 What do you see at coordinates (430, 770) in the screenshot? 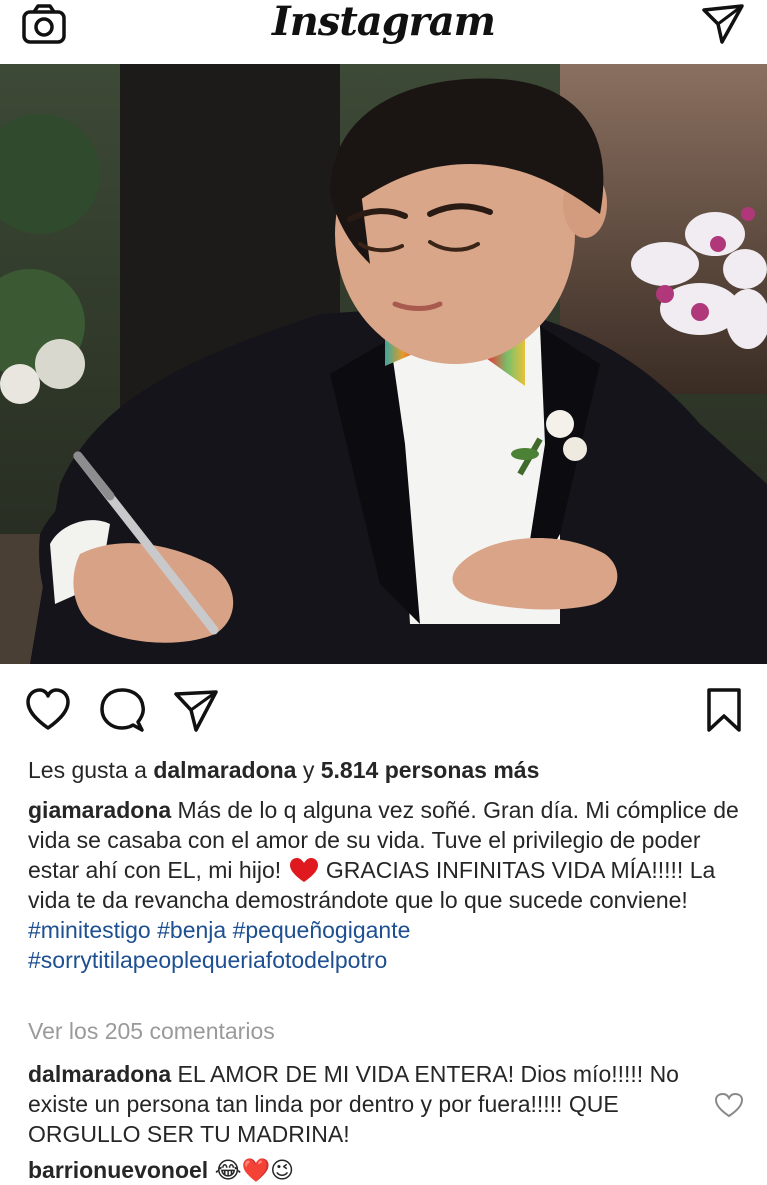
I see `likes-count: 5.814 personas más` at bounding box center [430, 770].